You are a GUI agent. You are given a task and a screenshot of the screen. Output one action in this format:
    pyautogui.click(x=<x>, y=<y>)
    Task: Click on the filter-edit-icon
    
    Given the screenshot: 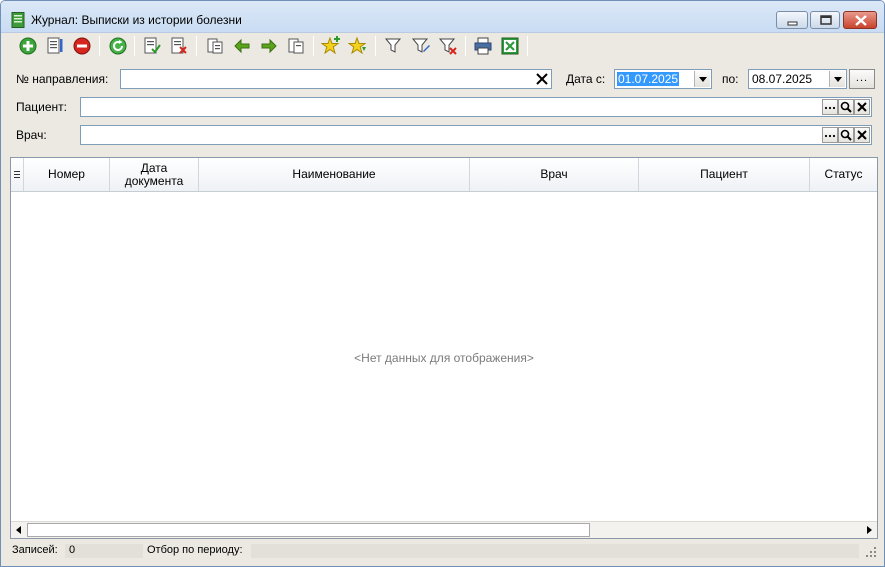 What is the action you would take?
    pyautogui.click(x=420, y=45)
    